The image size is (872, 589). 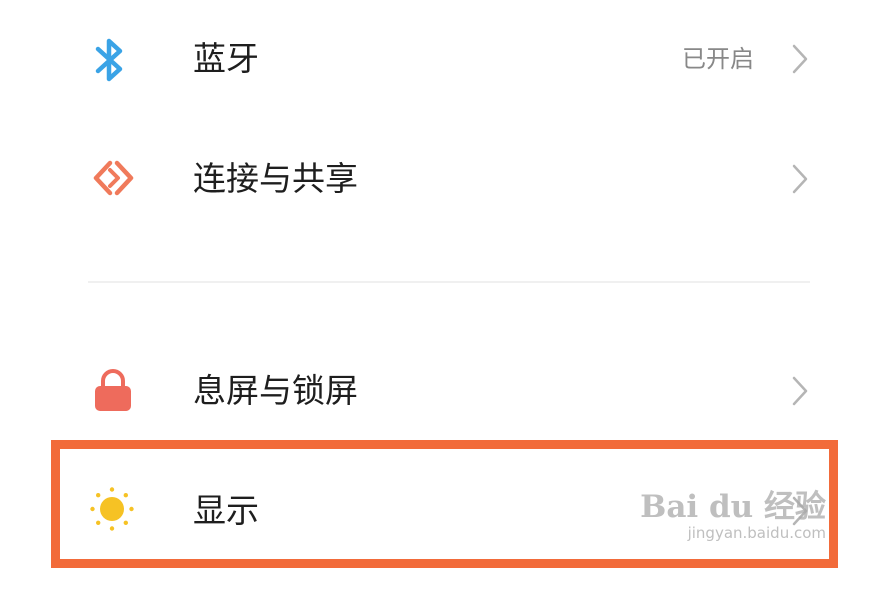 I want to click on settings-item-label: 蓝牙, so click(x=226, y=58).